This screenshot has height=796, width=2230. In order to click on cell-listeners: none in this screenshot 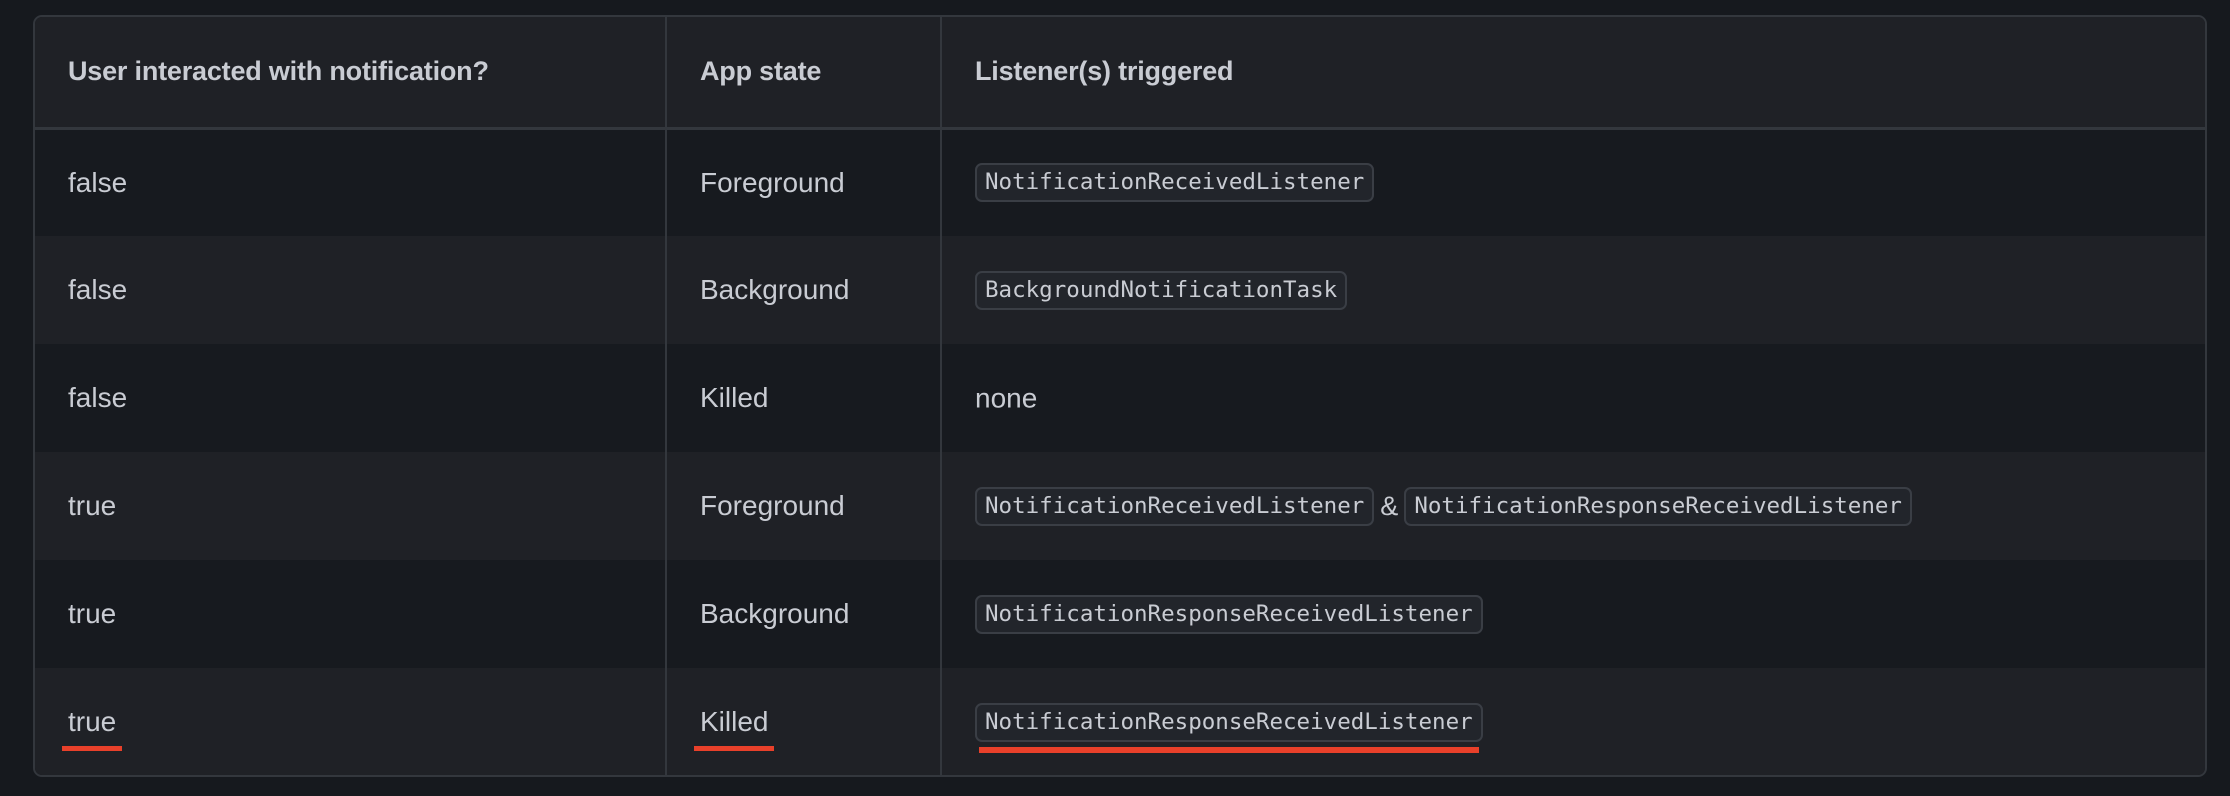, I will do `click(1572, 398)`.